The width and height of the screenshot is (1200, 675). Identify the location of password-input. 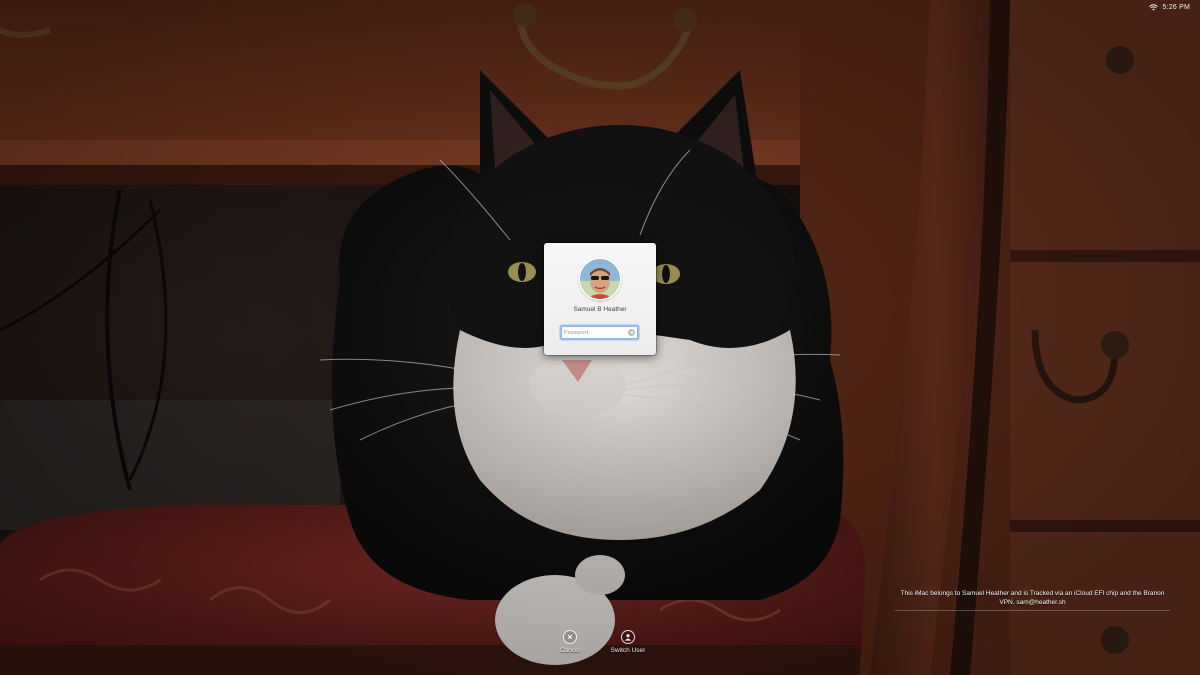
(594, 332).